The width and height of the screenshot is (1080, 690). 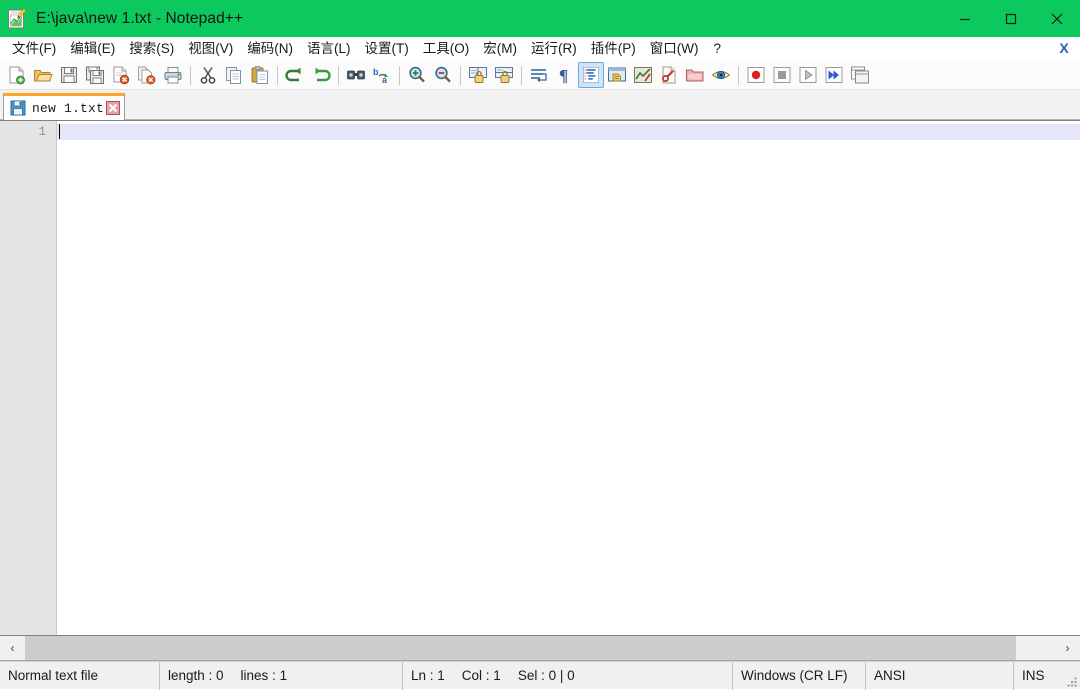 I want to click on menu-edit: 编辑(E), so click(x=92, y=49).